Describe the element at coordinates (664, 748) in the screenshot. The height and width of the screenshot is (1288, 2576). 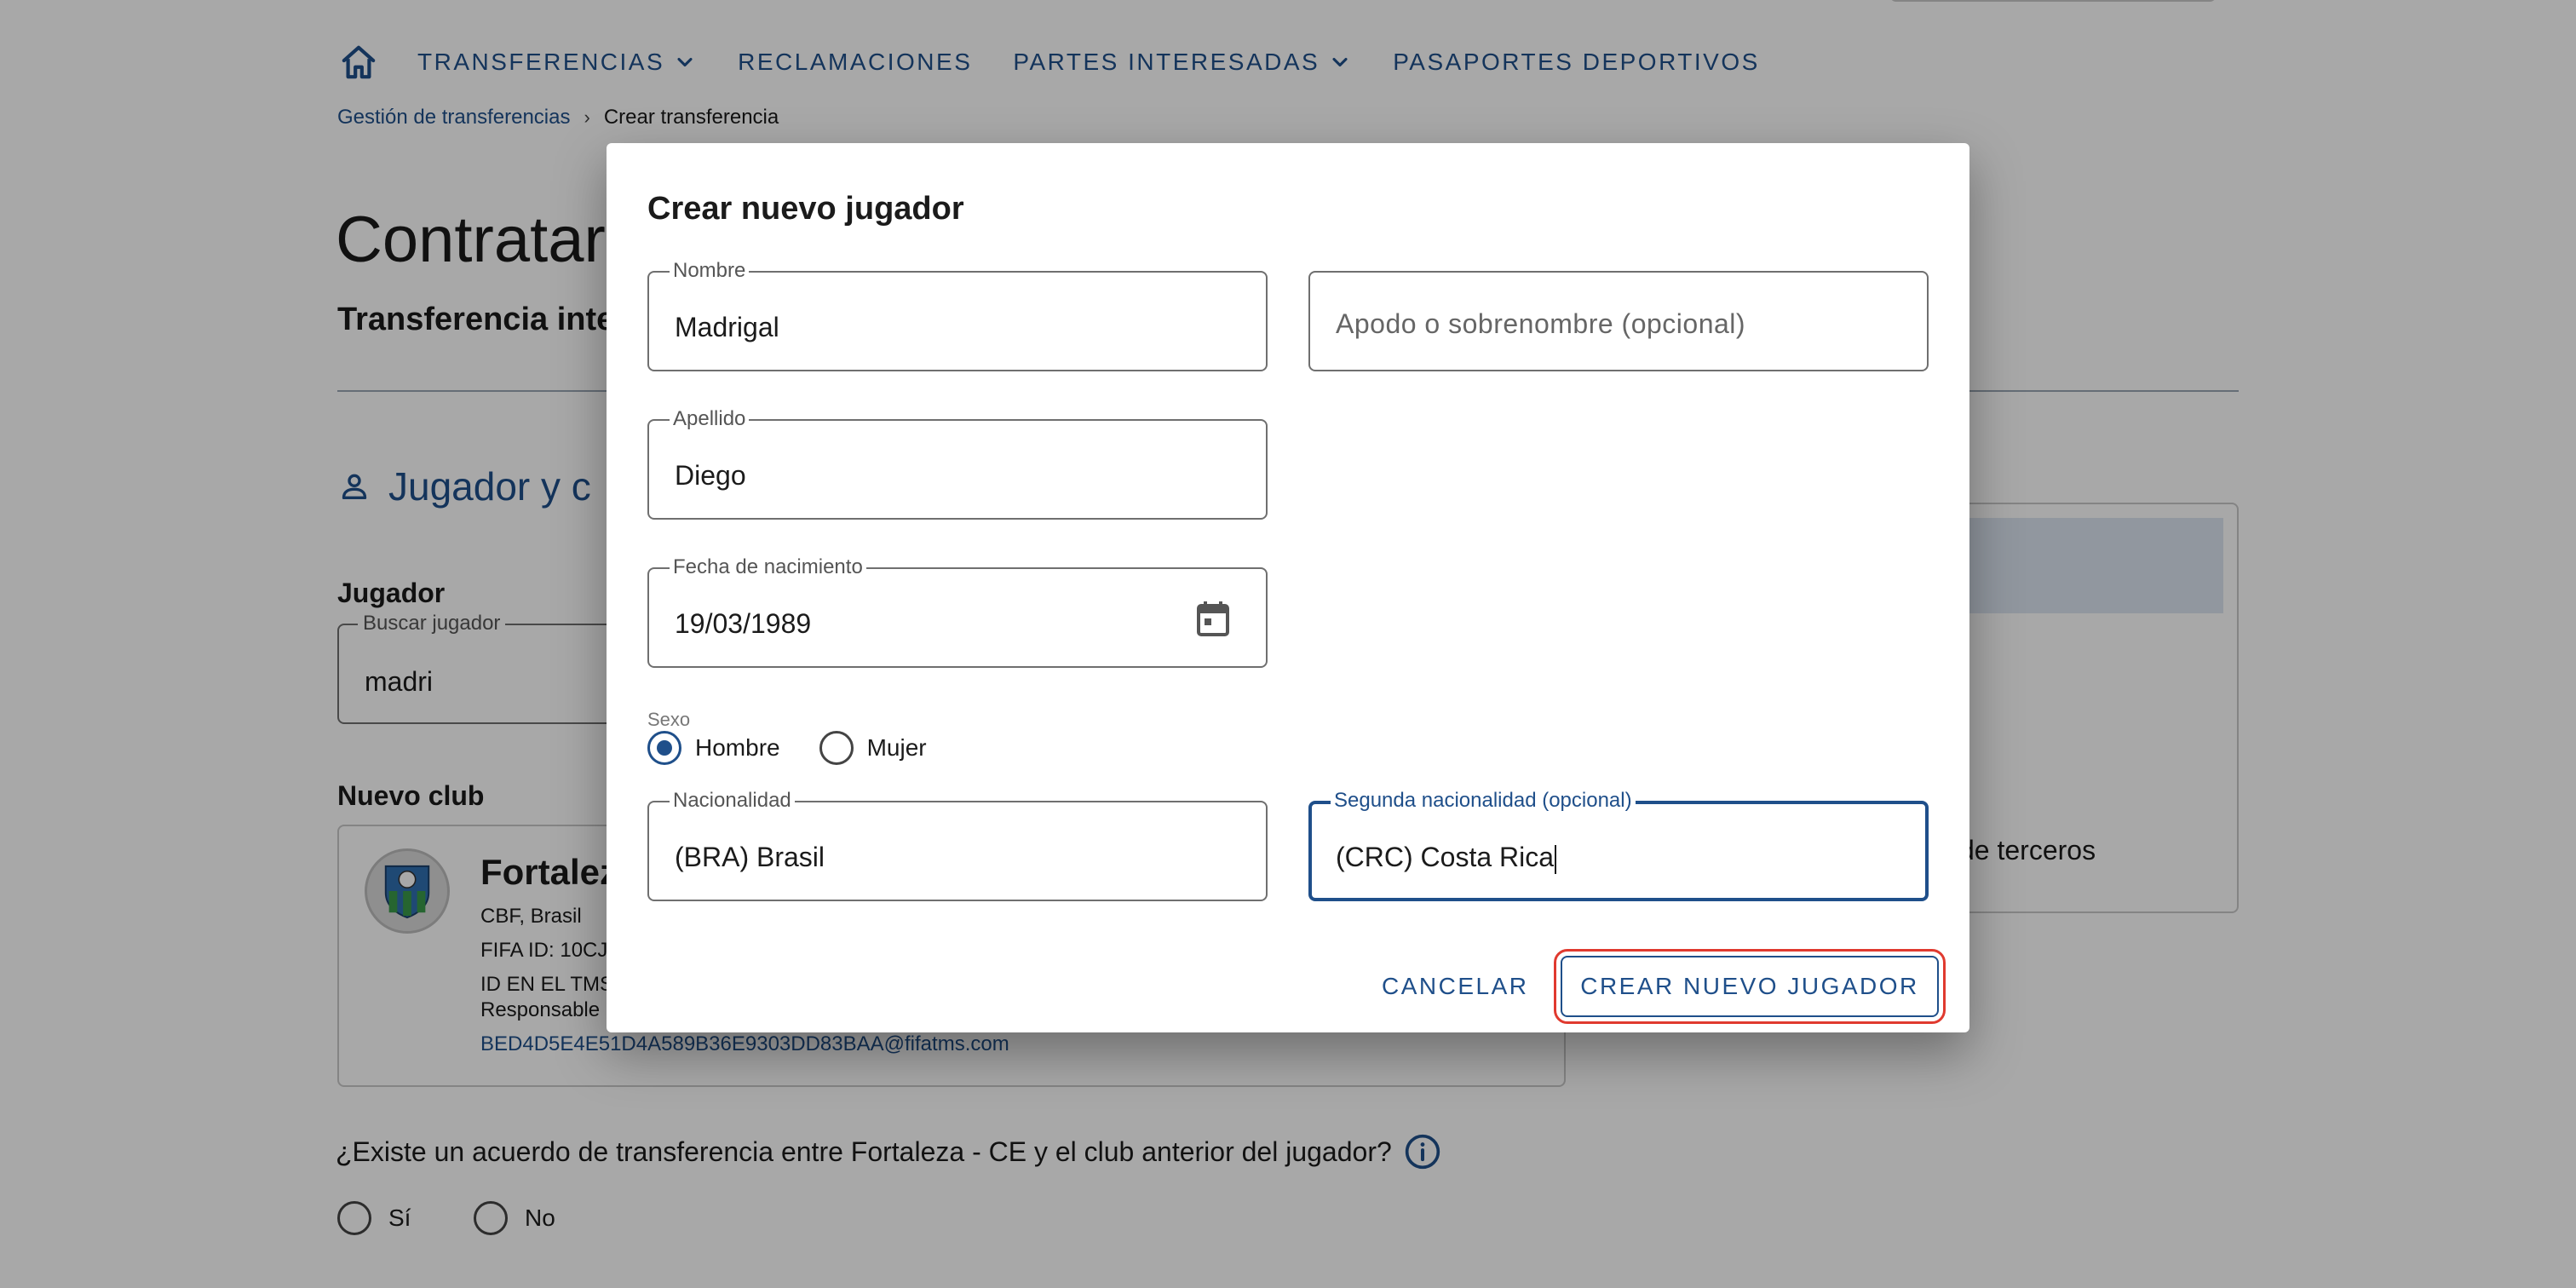
I see `radio-circle-selected` at that location.